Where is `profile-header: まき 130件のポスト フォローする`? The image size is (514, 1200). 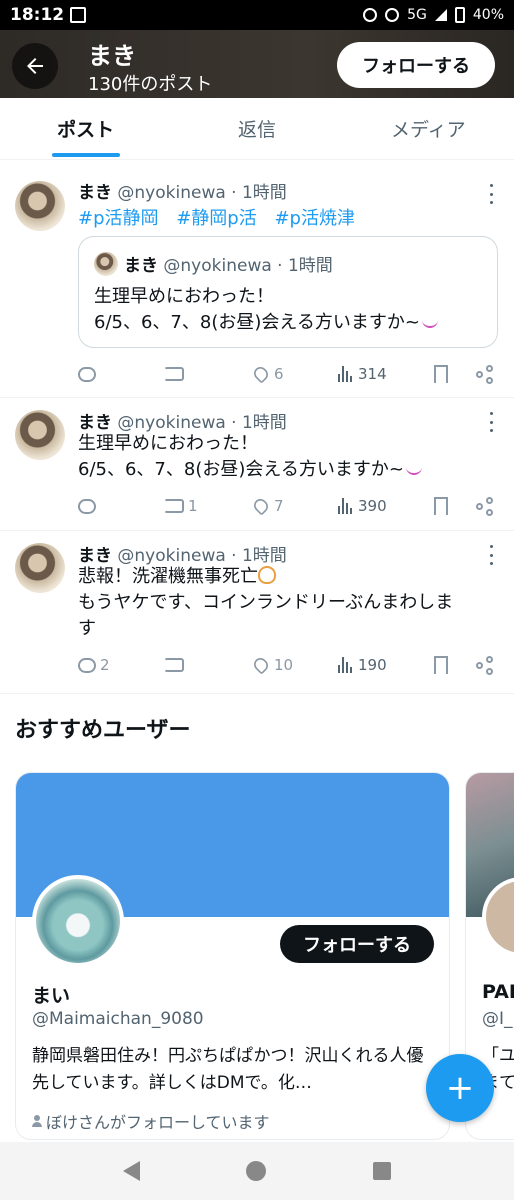
profile-header: まき 130件のポスト フォローする is located at coordinates (257, 64).